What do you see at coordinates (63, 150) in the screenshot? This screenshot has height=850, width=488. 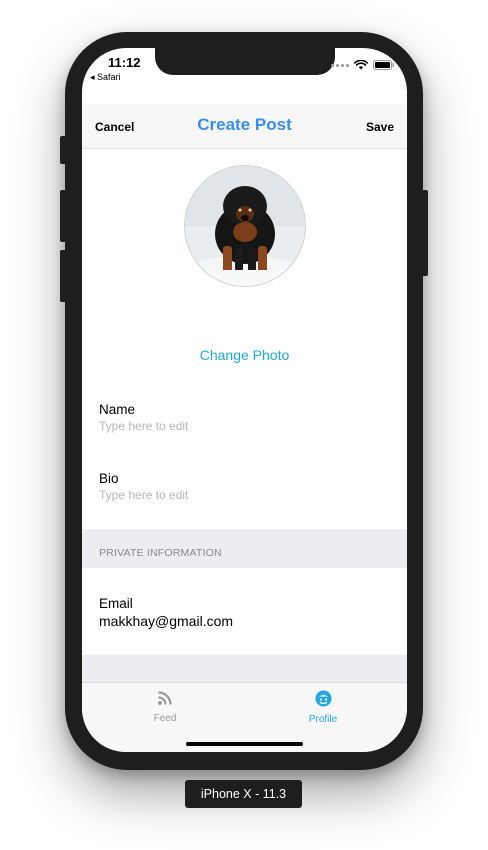 I see `mute-switch` at bounding box center [63, 150].